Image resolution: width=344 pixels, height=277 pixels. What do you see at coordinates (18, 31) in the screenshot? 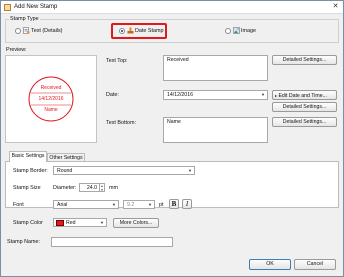
I see `radio-text-details` at bounding box center [18, 31].